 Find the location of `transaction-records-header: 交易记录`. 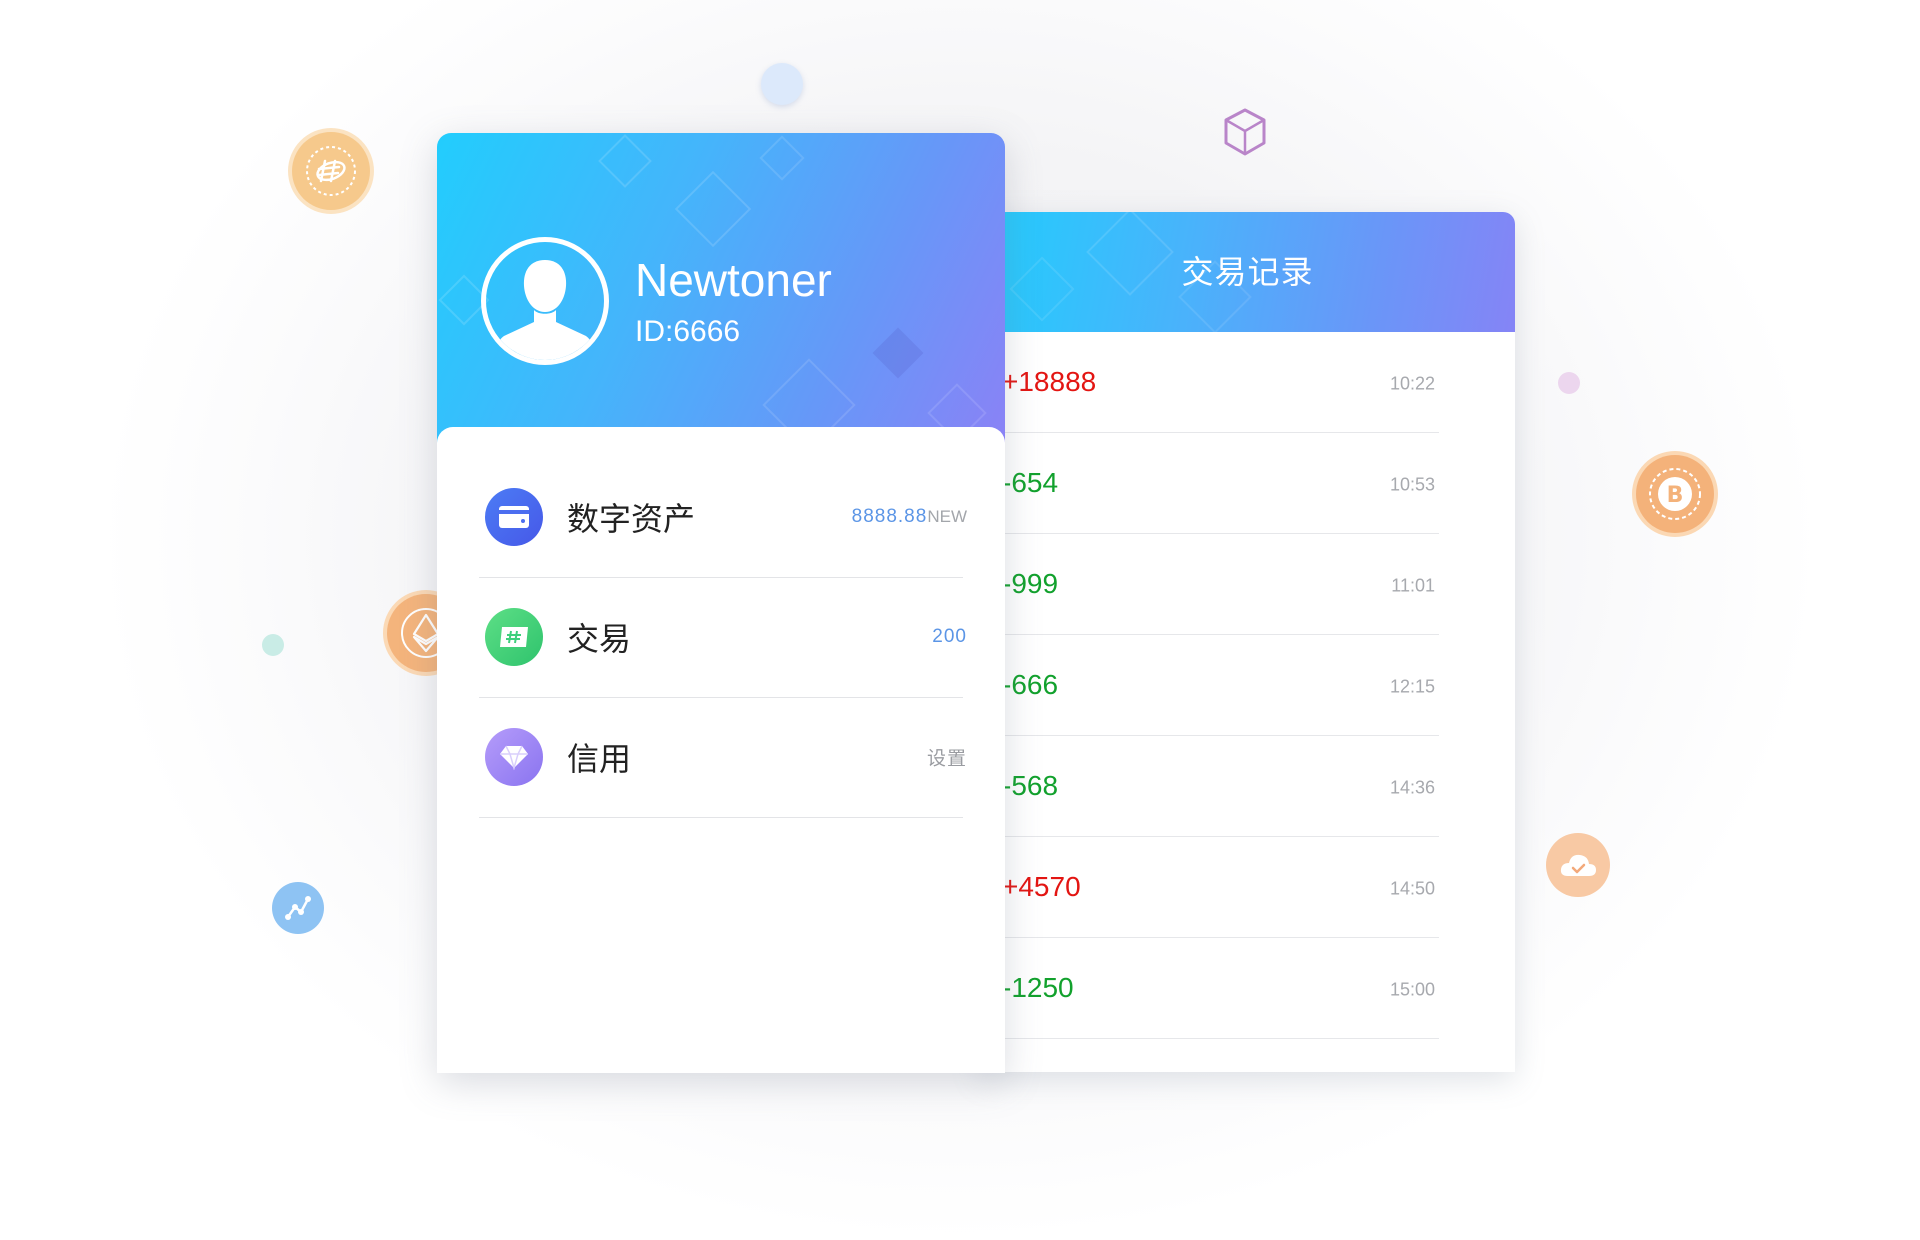

transaction-records-header: 交易记录 is located at coordinates (1247, 272).